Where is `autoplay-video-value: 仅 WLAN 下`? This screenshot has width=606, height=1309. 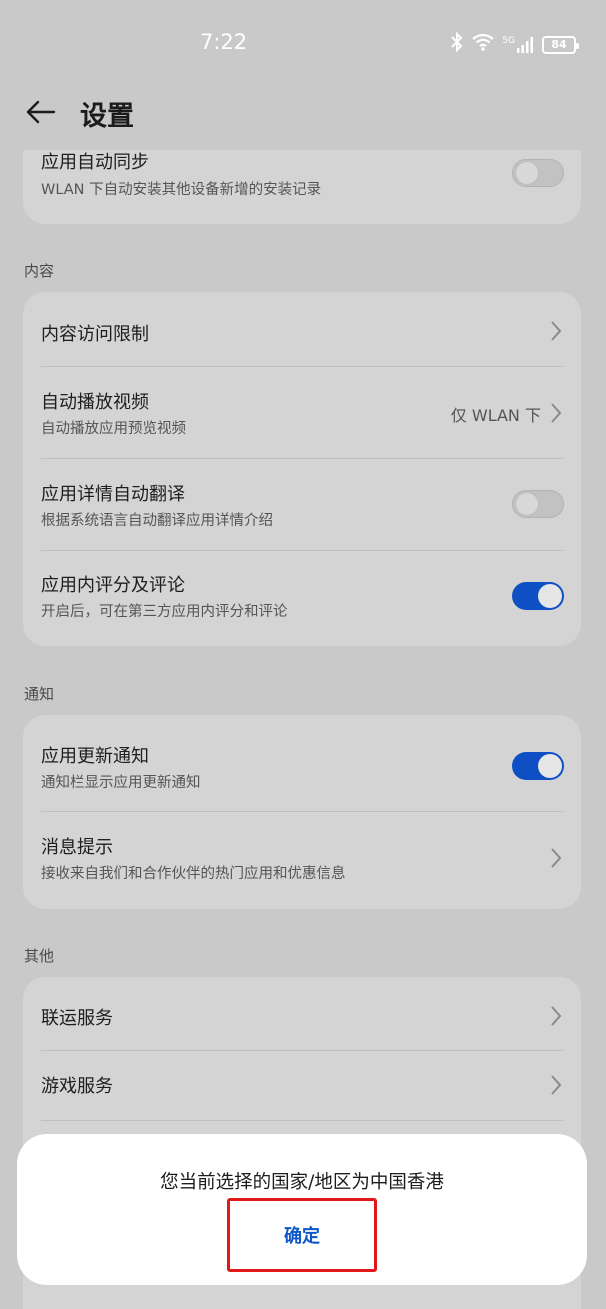
autoplay-video-value: 仅 WLAN 下 is located at coordinates (495, 415).